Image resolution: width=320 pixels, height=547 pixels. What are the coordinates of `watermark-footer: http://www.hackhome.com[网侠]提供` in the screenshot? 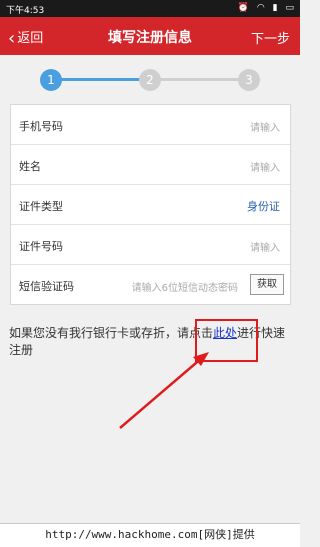 It's located at (150, 535).